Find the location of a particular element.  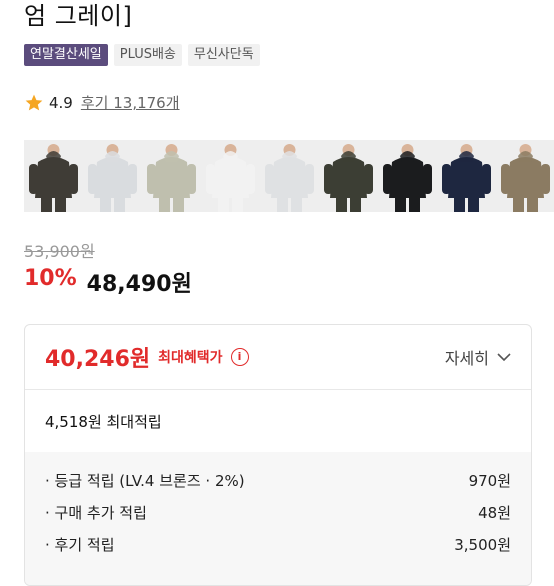

detail-label: 자세히 is located at coordinates (466, 358).